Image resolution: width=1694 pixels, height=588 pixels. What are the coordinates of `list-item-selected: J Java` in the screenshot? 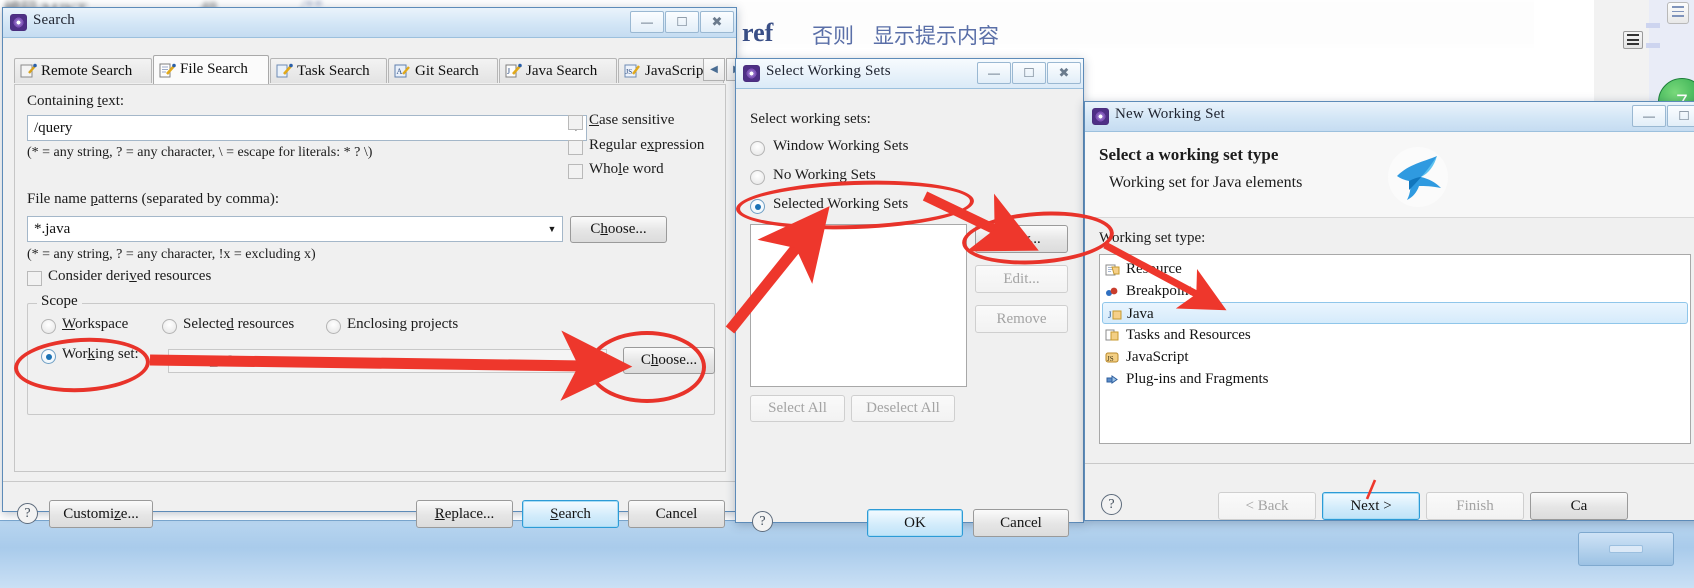 It's located at (1395, 313).